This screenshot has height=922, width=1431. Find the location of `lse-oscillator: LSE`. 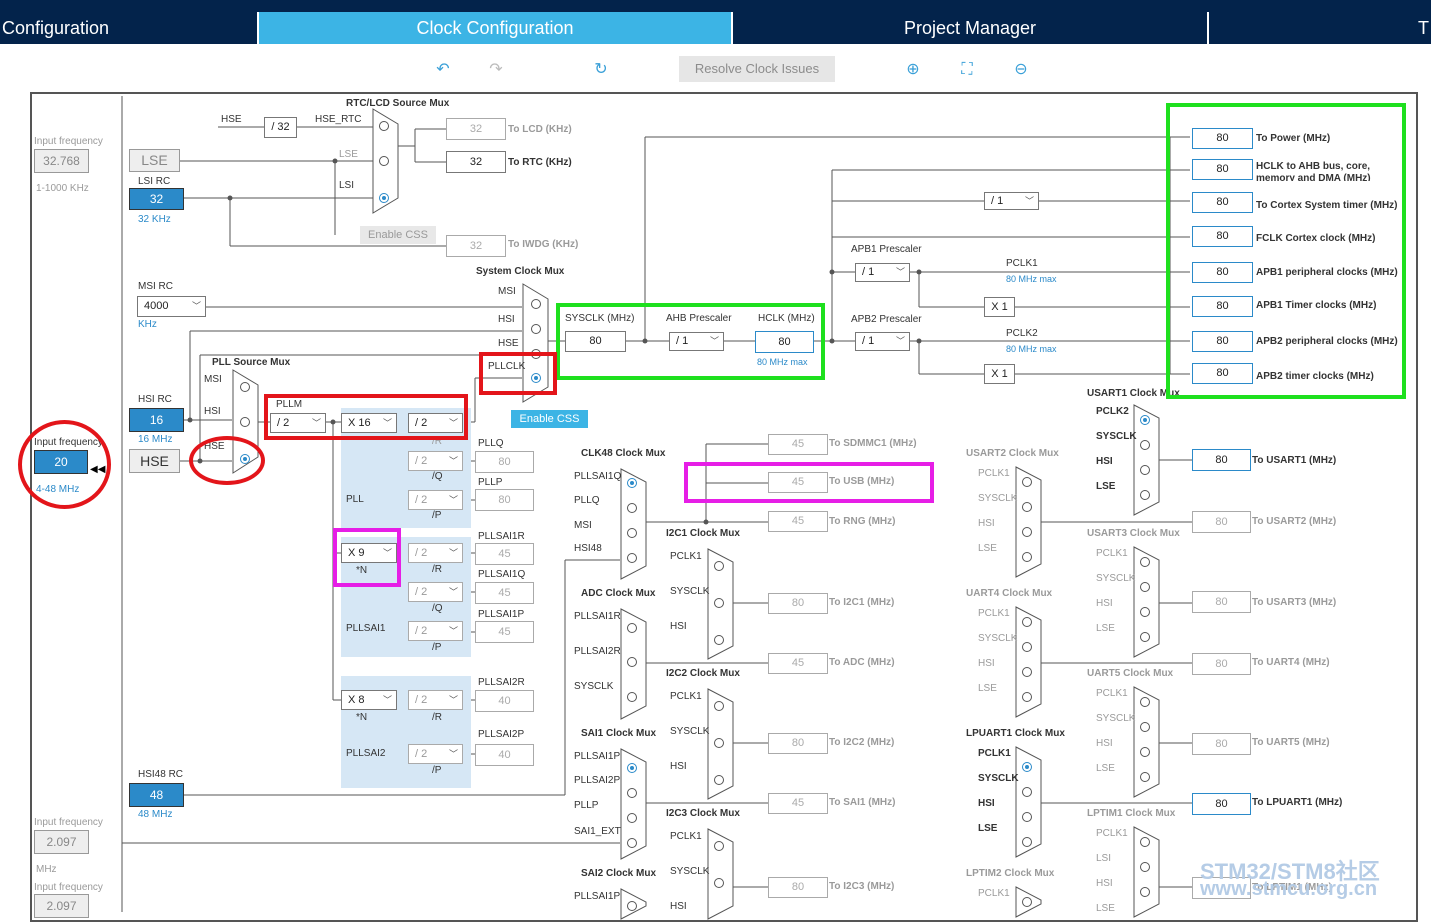

lse-oscillator: LSE is located at coordinates (154, 160).